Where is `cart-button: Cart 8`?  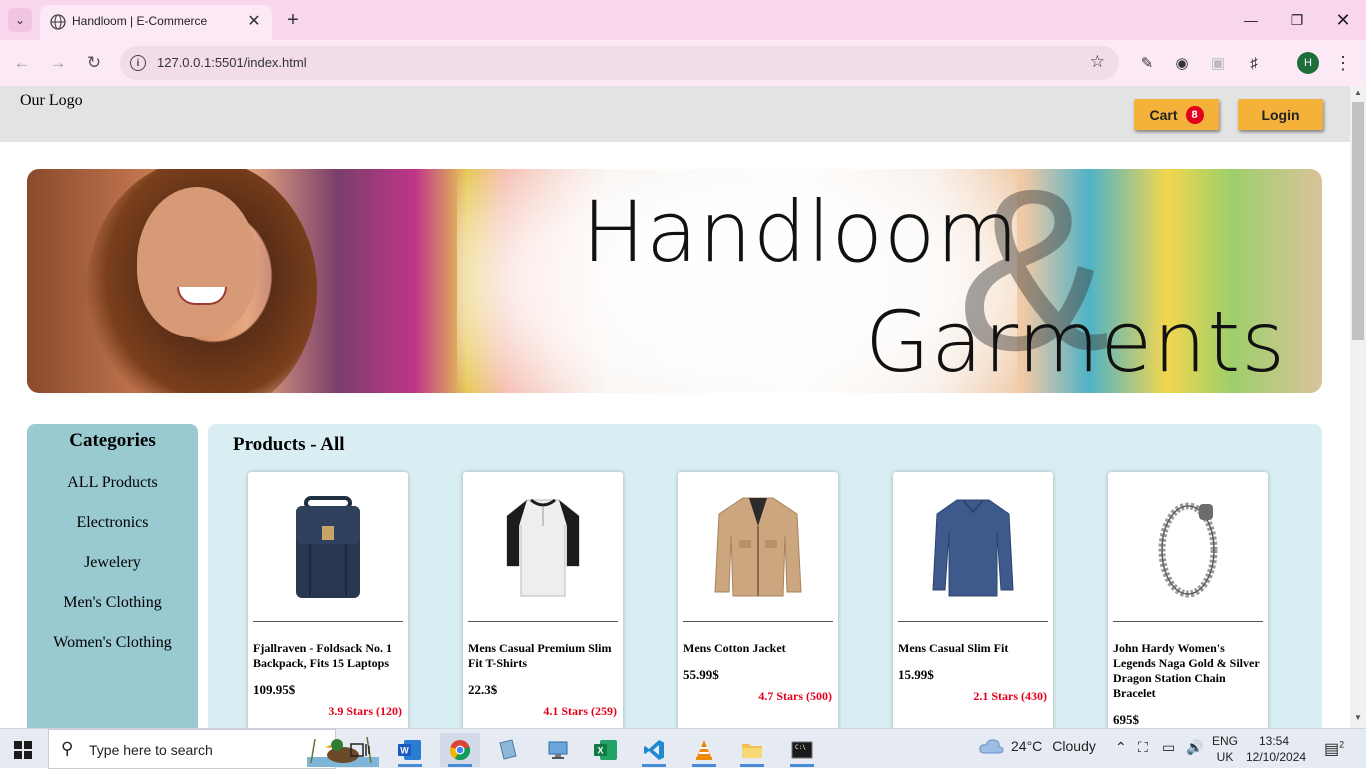 cart-button: Cart 8 is located at coordinates (1176, 114).